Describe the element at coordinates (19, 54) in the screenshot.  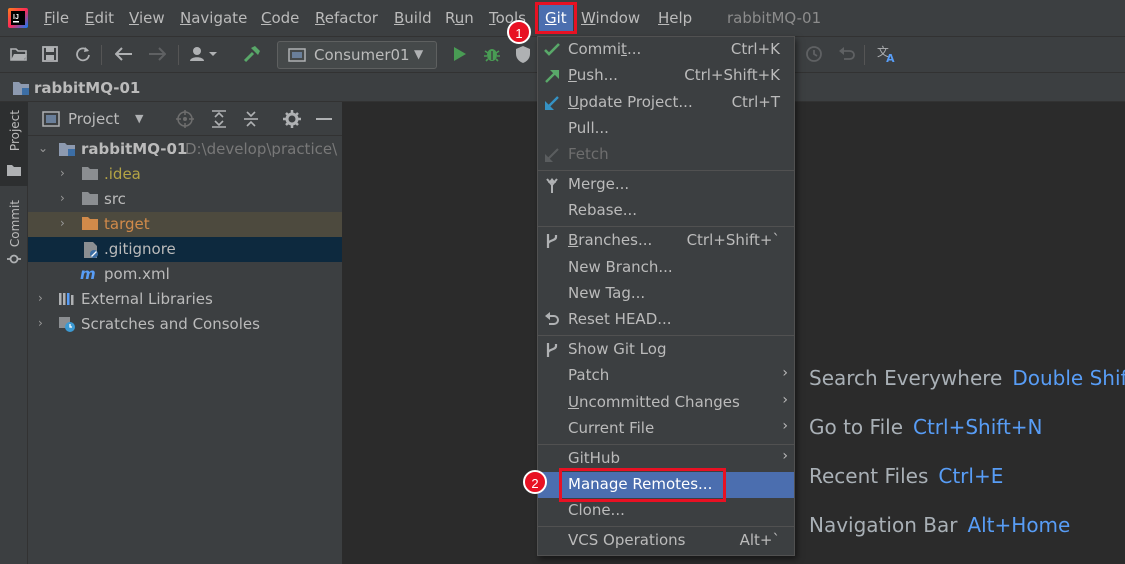
I see `open-folder-icon` at that location.